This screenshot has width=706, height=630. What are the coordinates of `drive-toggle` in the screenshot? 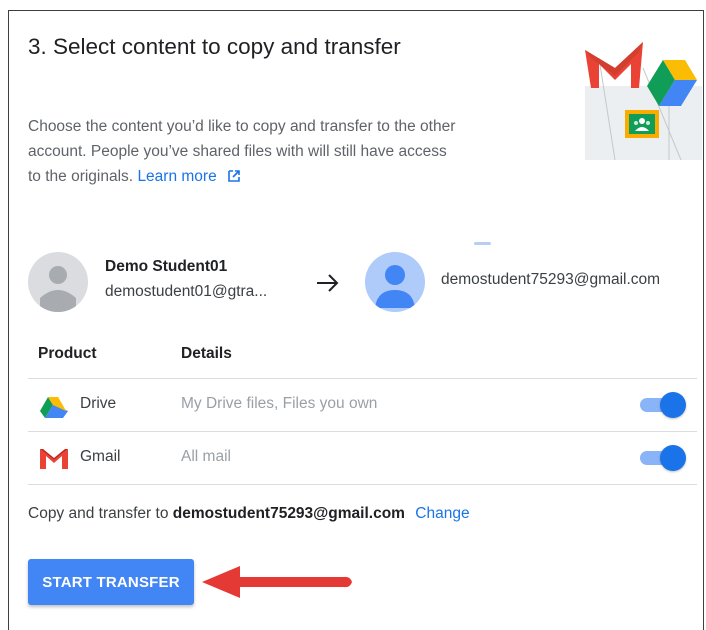 It's located at (663, 405).